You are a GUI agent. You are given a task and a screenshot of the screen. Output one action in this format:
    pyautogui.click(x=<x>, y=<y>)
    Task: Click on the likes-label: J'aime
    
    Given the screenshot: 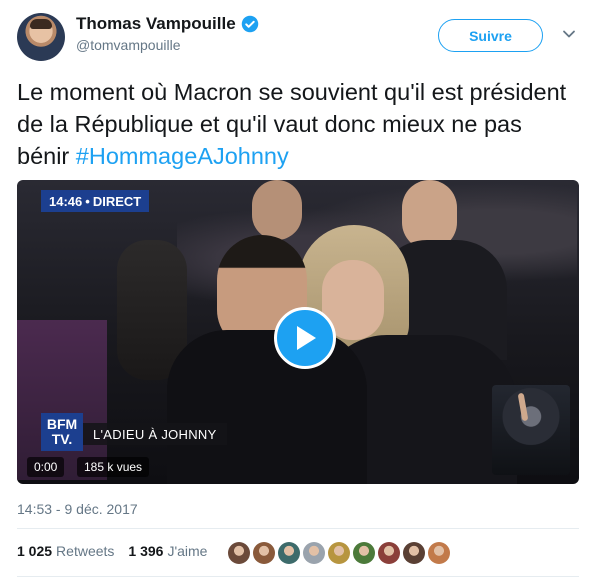 What is the action you would take?
    pyautogui.click(x=187, y=551)
    